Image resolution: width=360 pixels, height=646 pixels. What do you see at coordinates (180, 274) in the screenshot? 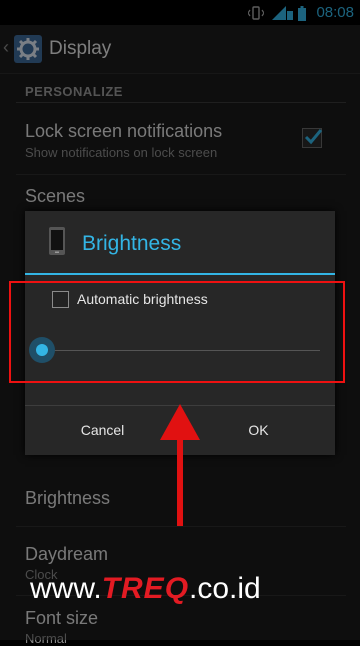
I see `dialog-title-divider` at bounding box center [180, 274].